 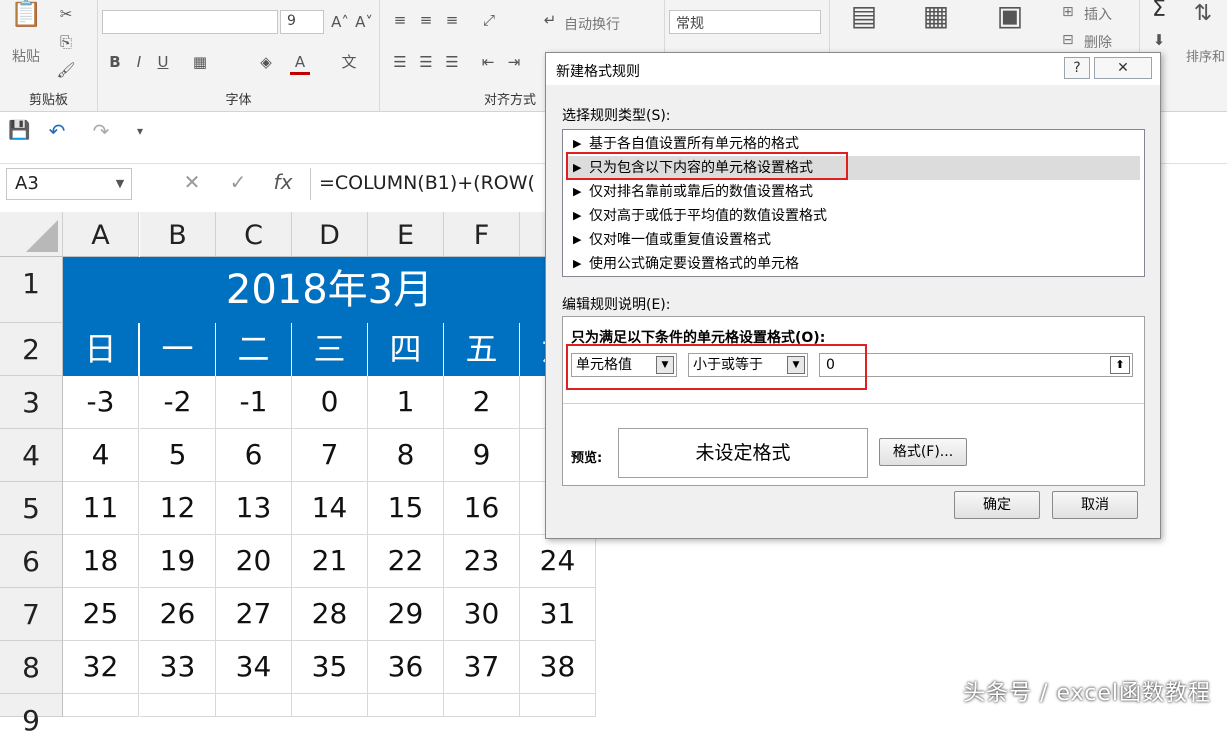 I want to click on calendar-cell: 14, so click(x=330, y=508).